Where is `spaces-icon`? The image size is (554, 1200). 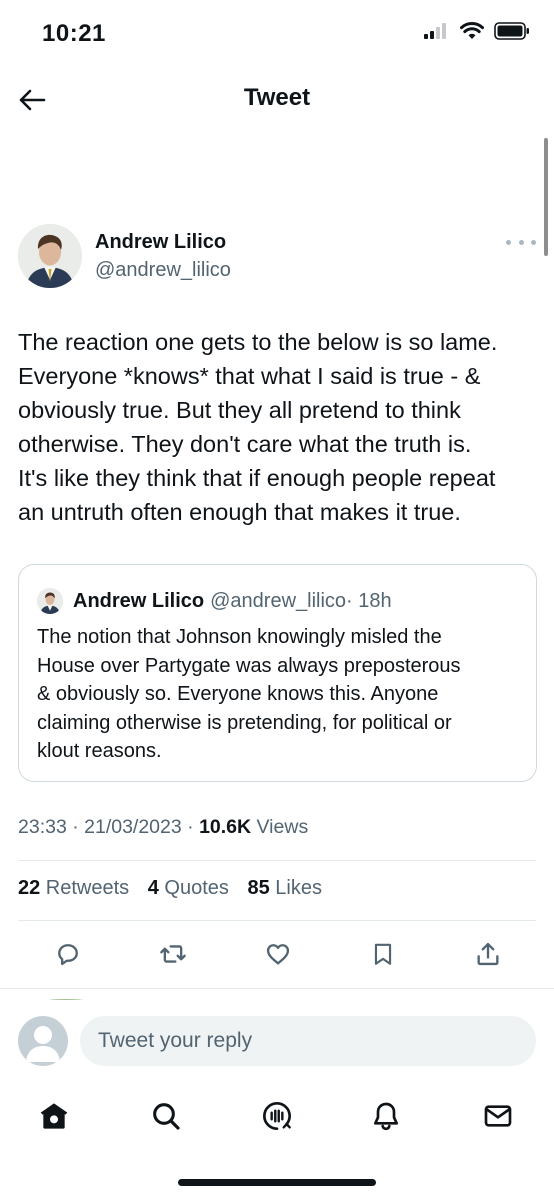
spaces-icon is located at coordinates (277, 1115).